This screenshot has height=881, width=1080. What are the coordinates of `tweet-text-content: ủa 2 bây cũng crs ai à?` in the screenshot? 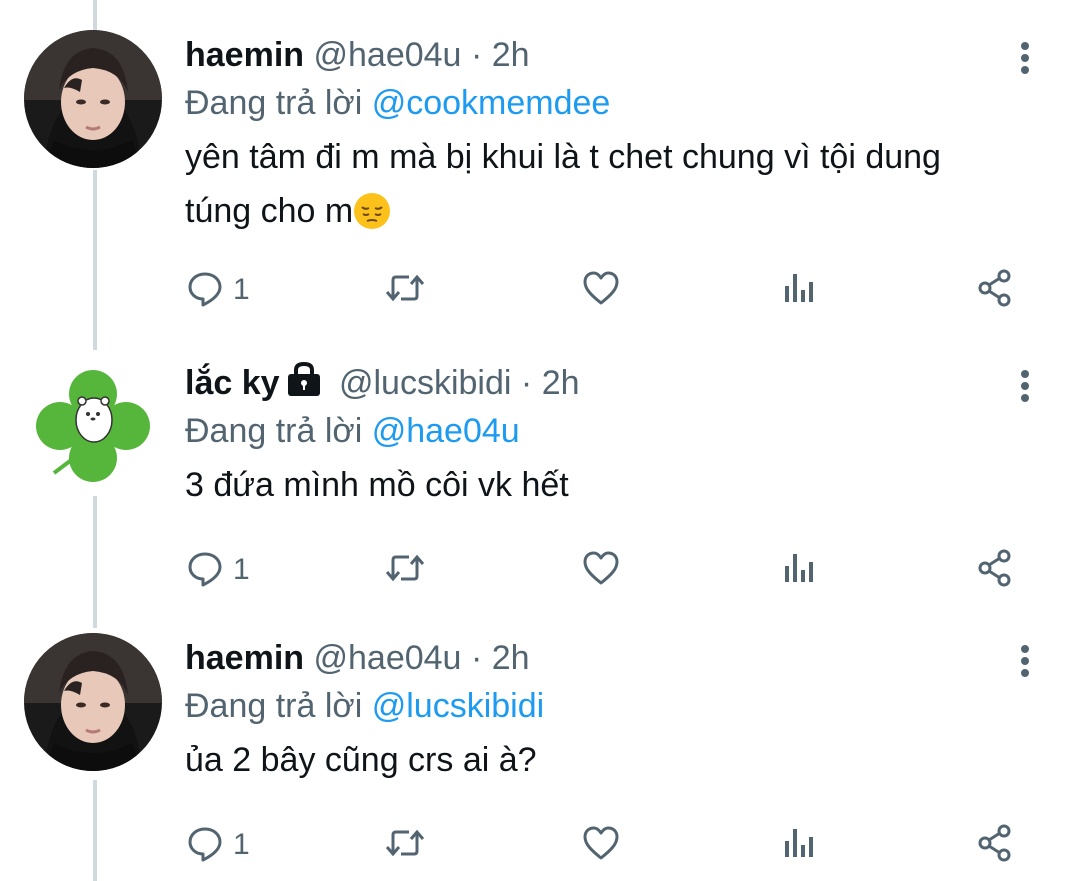 It's located at (361, 760).